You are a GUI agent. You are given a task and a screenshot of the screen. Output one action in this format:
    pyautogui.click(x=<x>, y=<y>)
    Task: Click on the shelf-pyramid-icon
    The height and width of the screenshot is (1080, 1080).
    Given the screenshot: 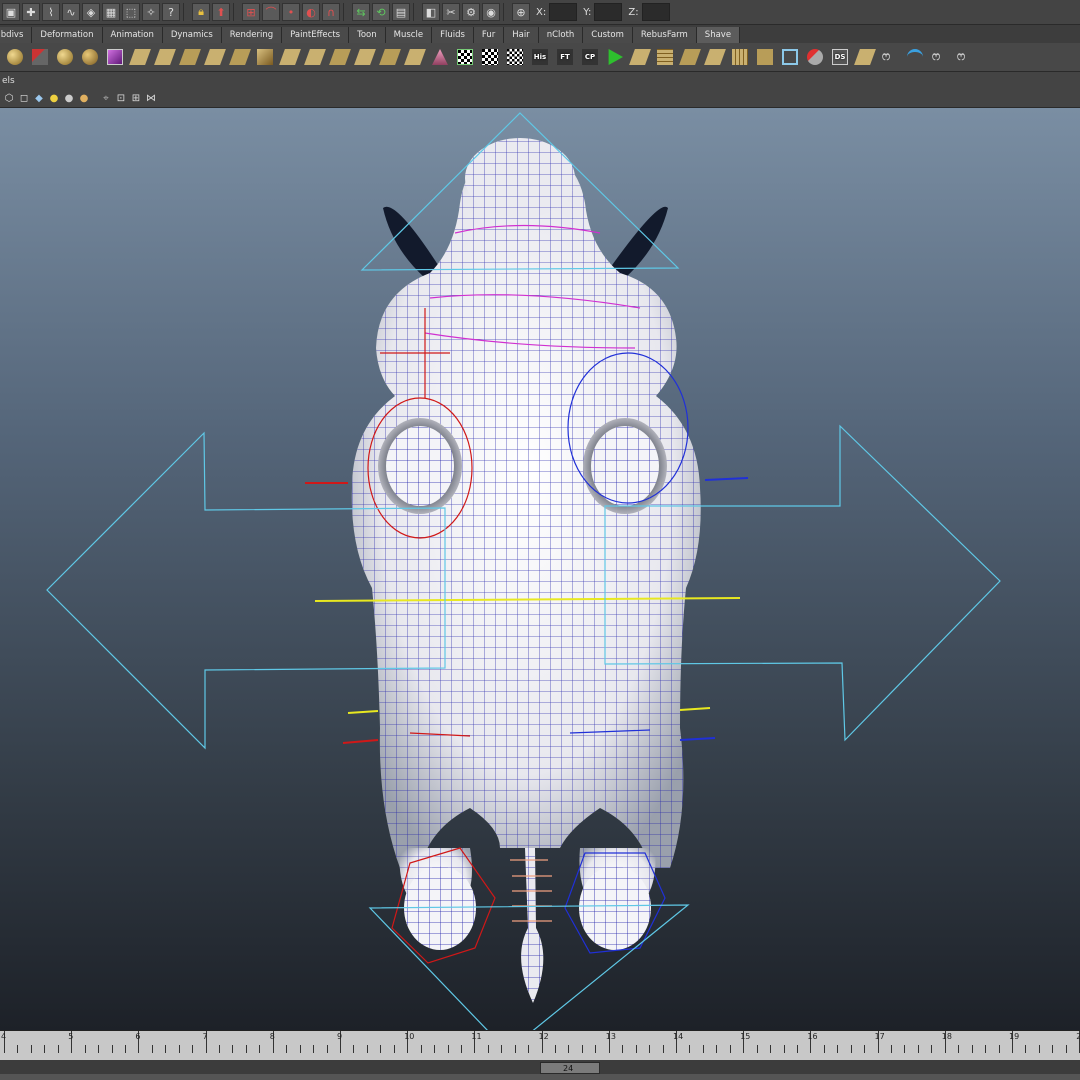 What is the action you would take?
    pyautogui.click(x=440, y=57)
    